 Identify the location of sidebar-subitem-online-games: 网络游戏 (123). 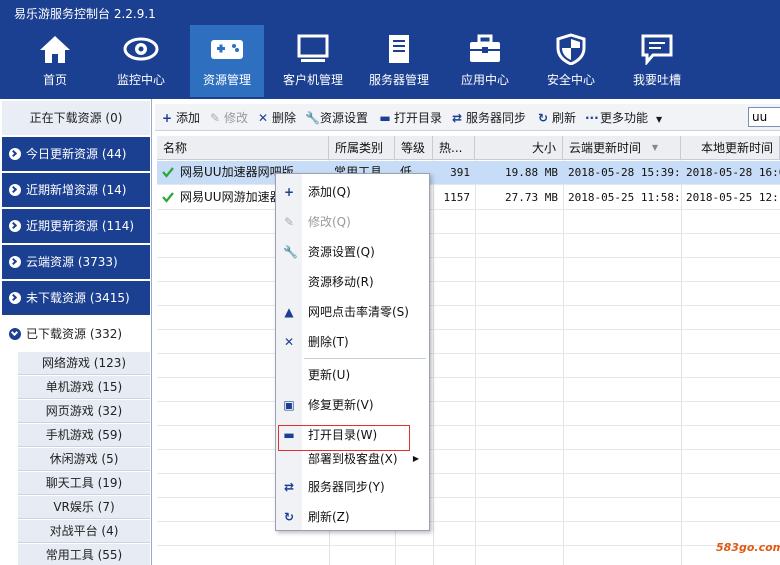
(84, 363).